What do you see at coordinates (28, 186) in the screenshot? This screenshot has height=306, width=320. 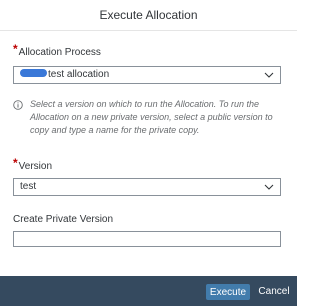 I see `version-value: test` at bounding box center [28, 186].